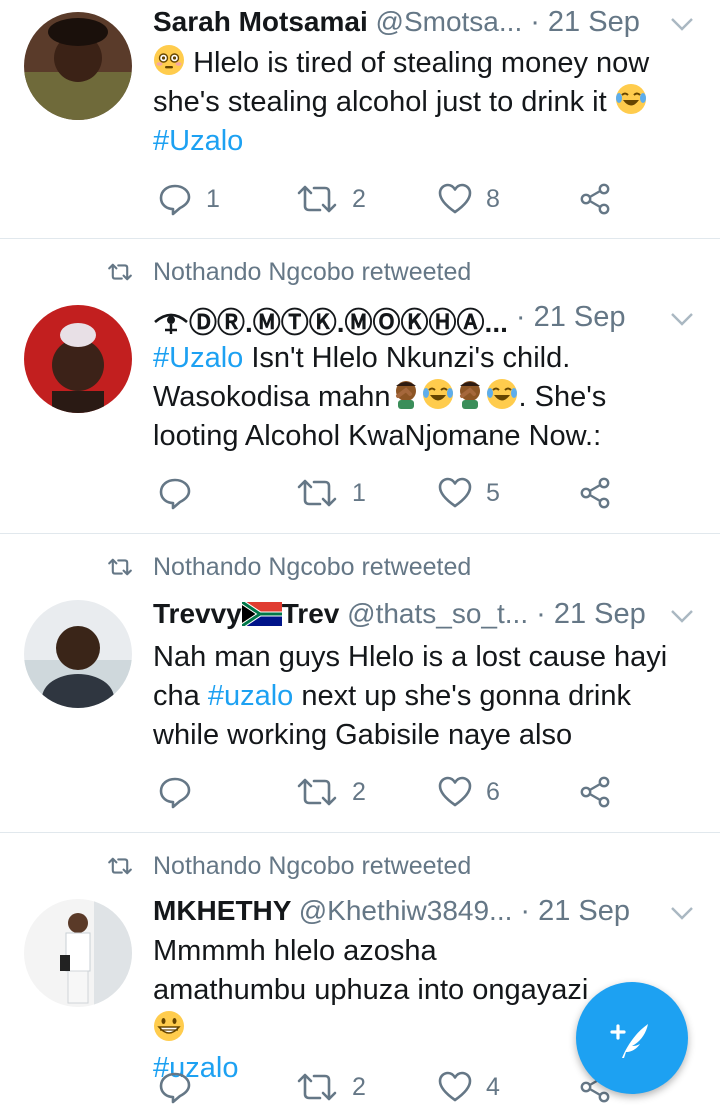  What do you see at coordinates (359, 492) in the screenshot?
I see `retweet-count: 1` at bounding box center [359, 492].